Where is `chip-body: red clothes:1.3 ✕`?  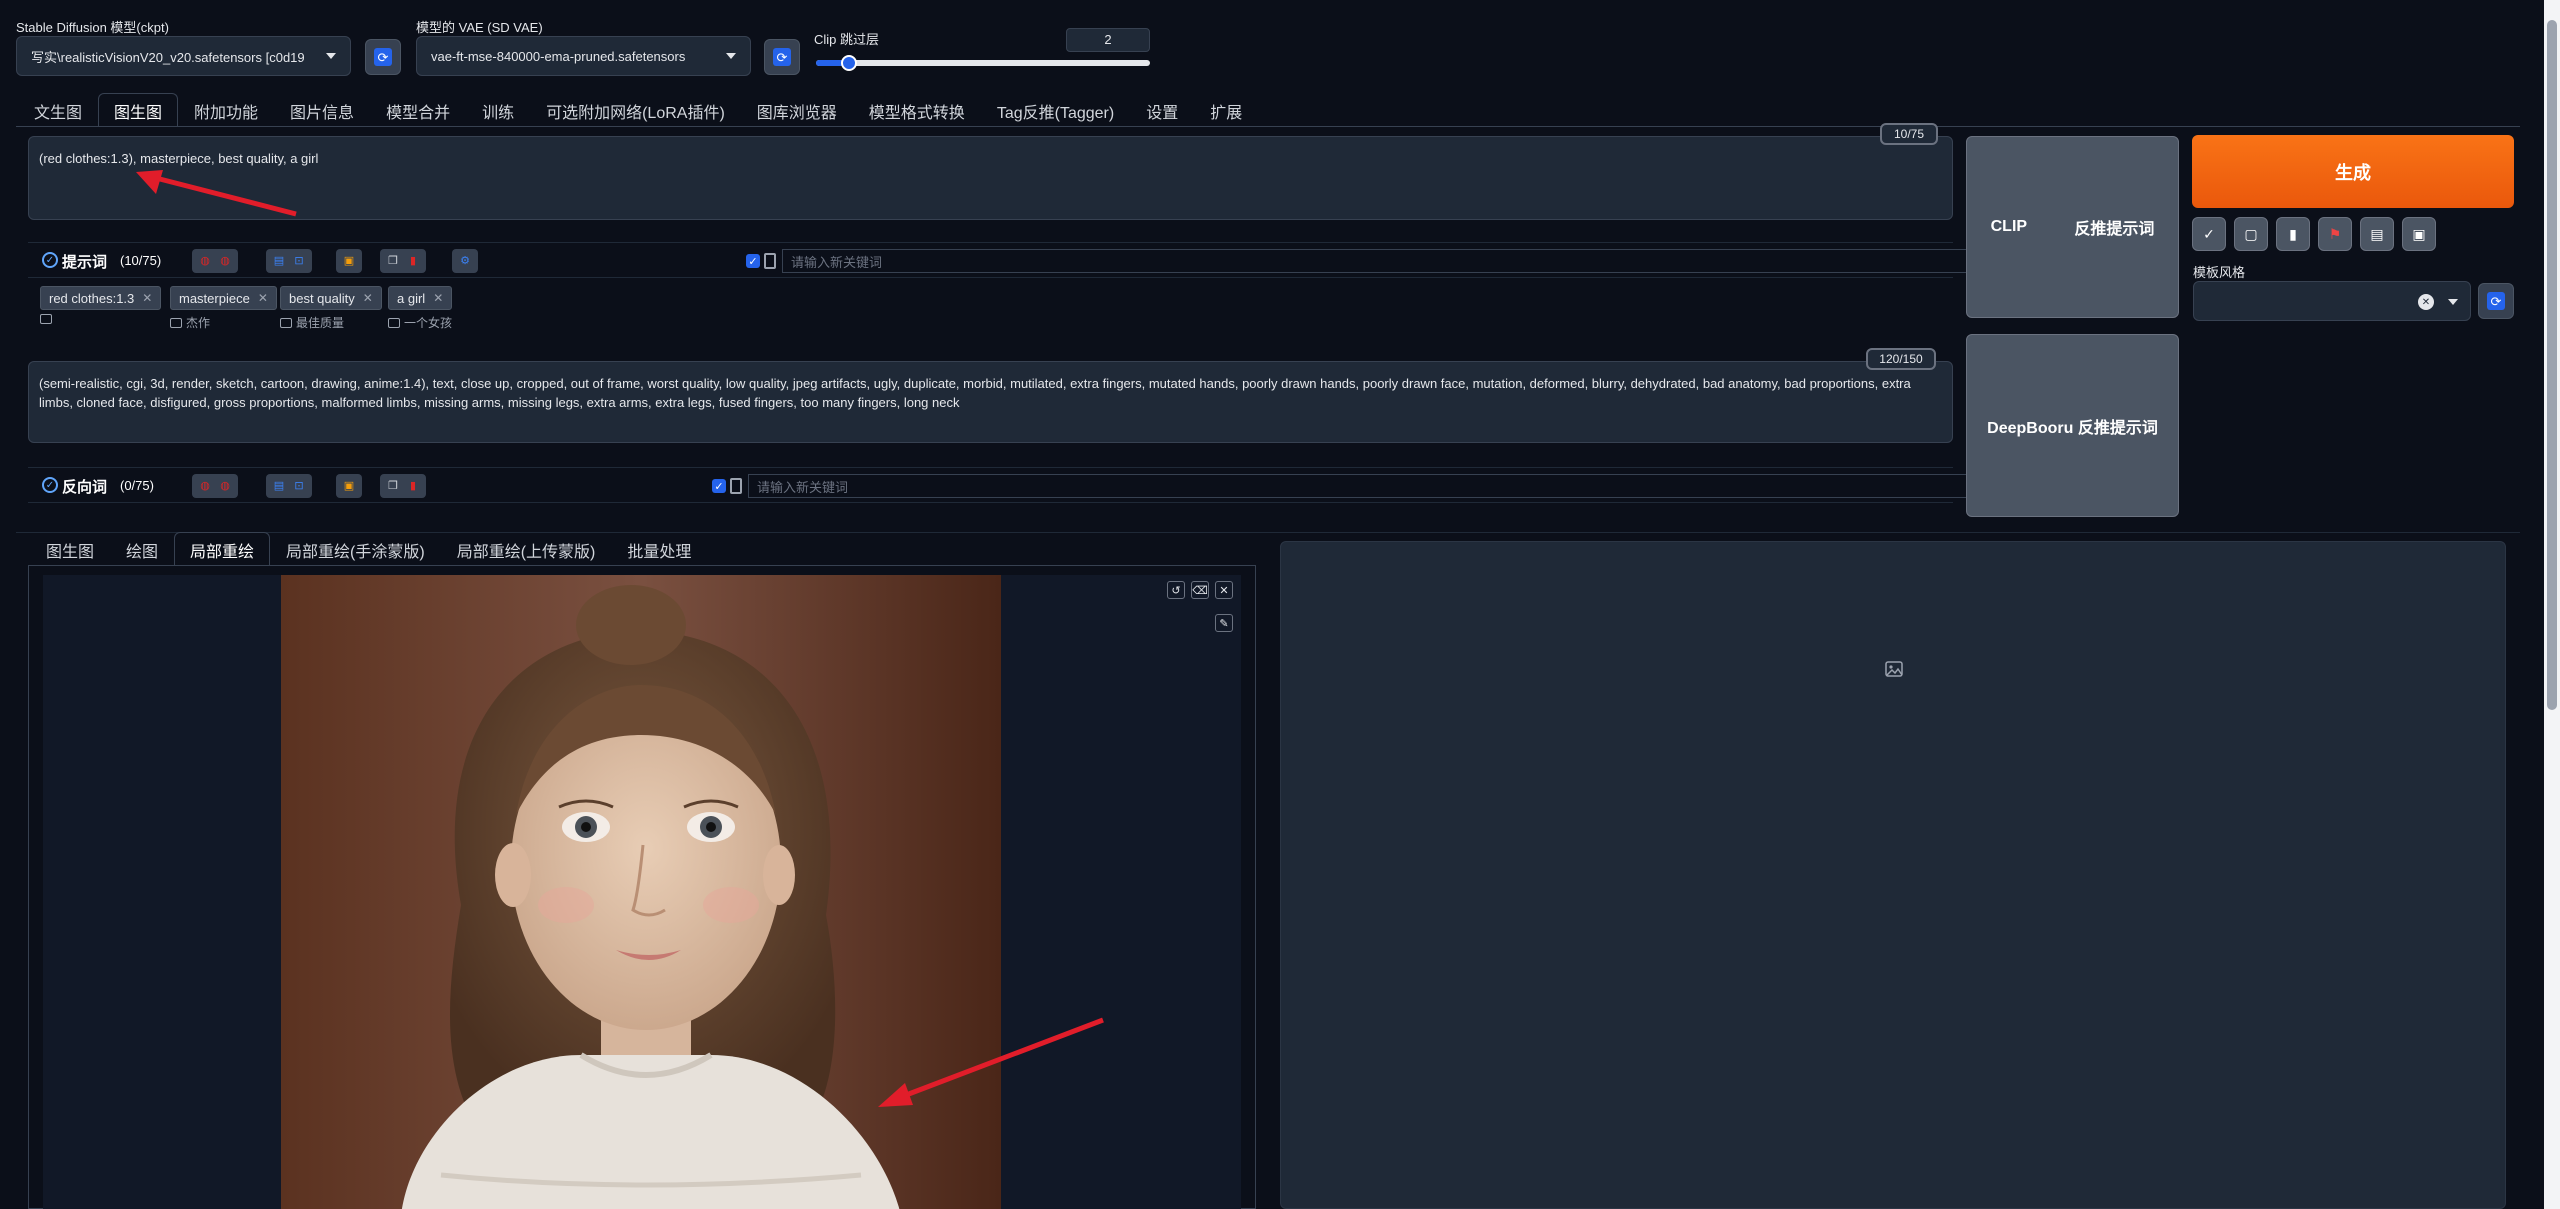 chip-body: red clothes:1.3 ✕ is located at coordinates (101, 298).